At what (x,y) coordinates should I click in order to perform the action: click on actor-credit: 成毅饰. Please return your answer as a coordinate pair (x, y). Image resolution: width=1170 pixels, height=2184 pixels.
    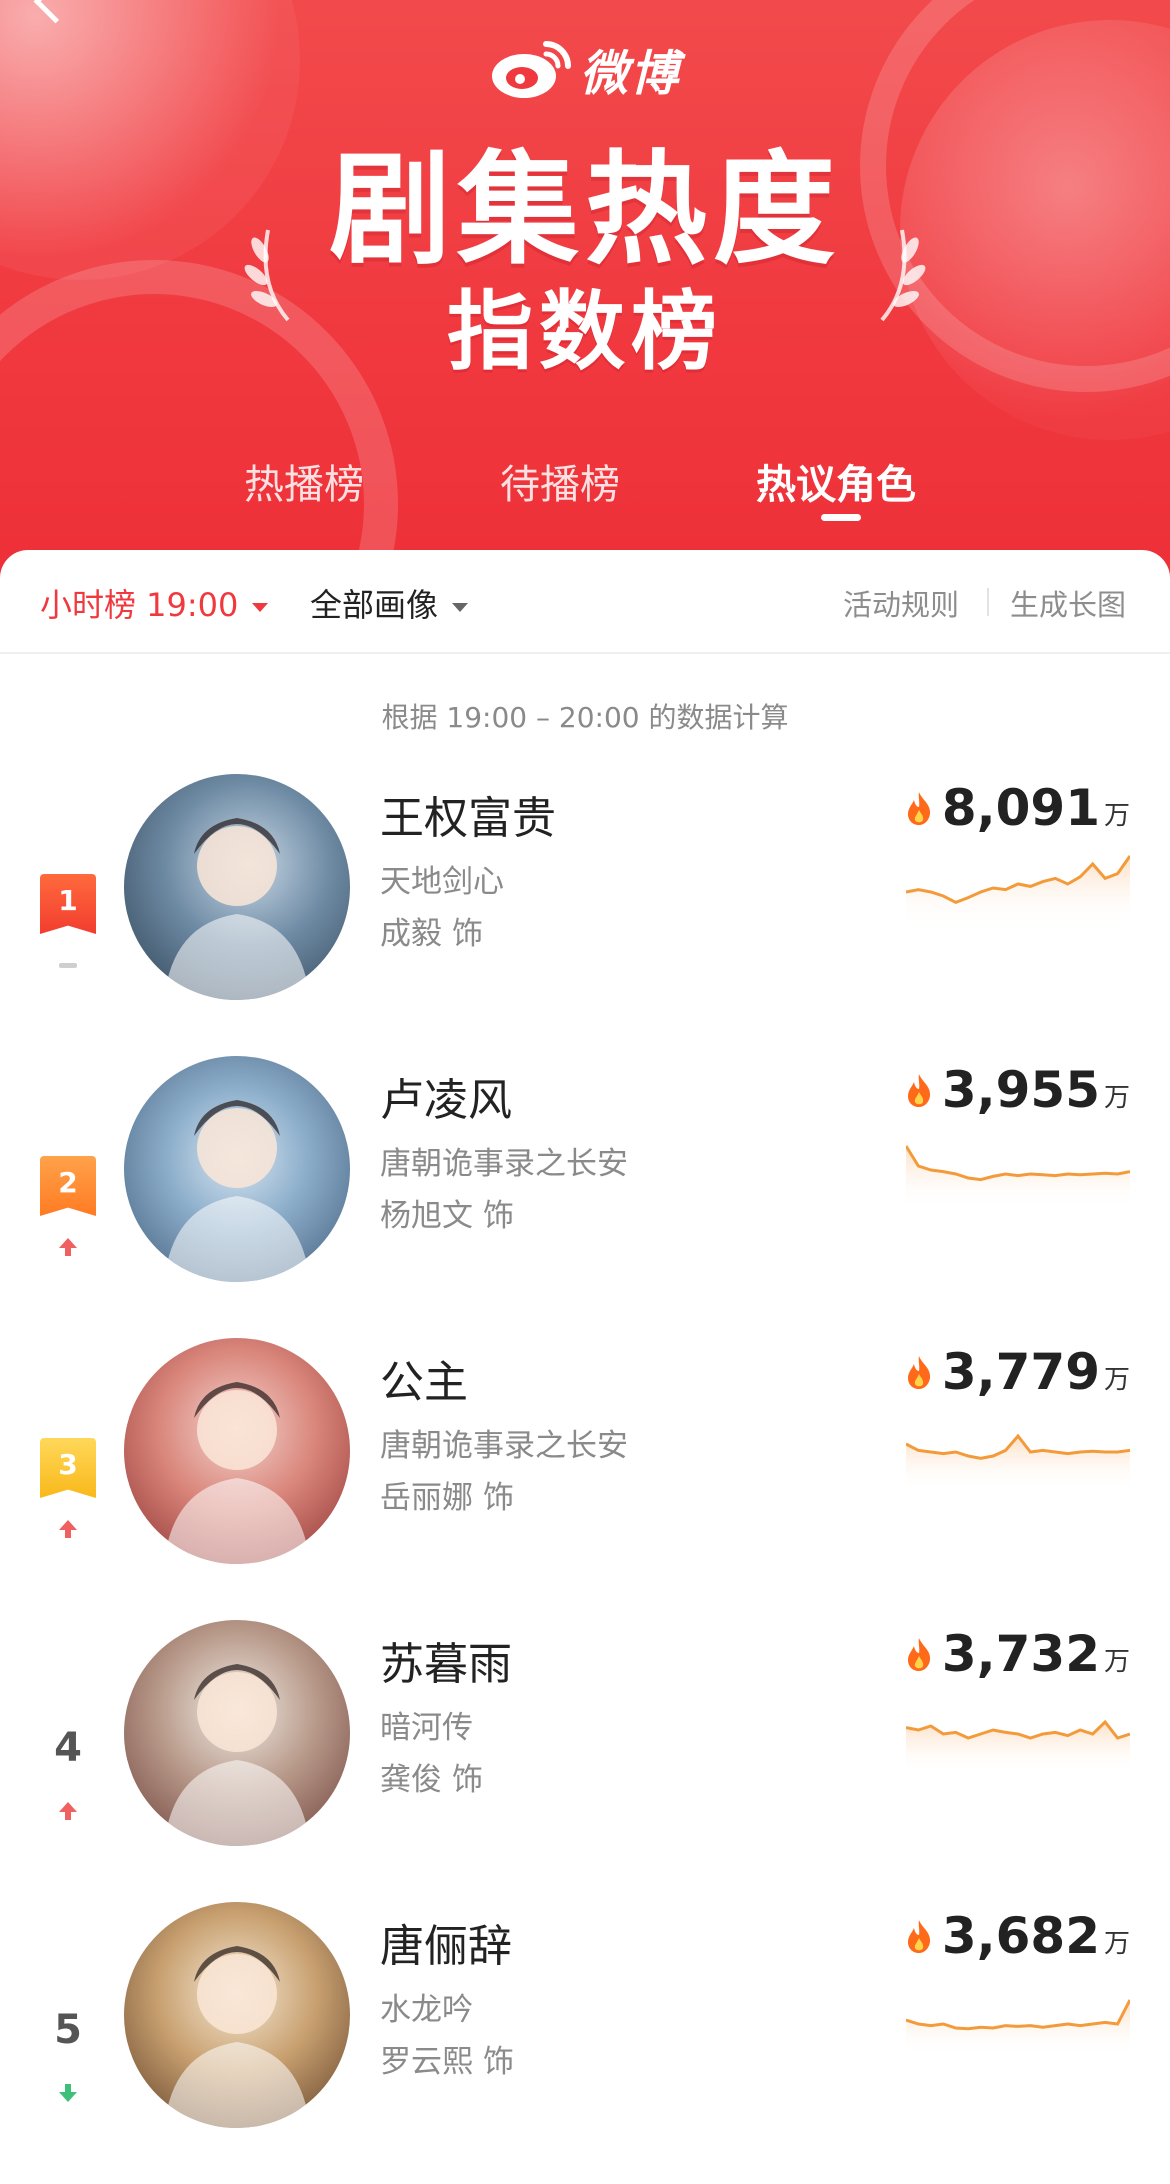
    Looking at the image, I should click on (431, 930).